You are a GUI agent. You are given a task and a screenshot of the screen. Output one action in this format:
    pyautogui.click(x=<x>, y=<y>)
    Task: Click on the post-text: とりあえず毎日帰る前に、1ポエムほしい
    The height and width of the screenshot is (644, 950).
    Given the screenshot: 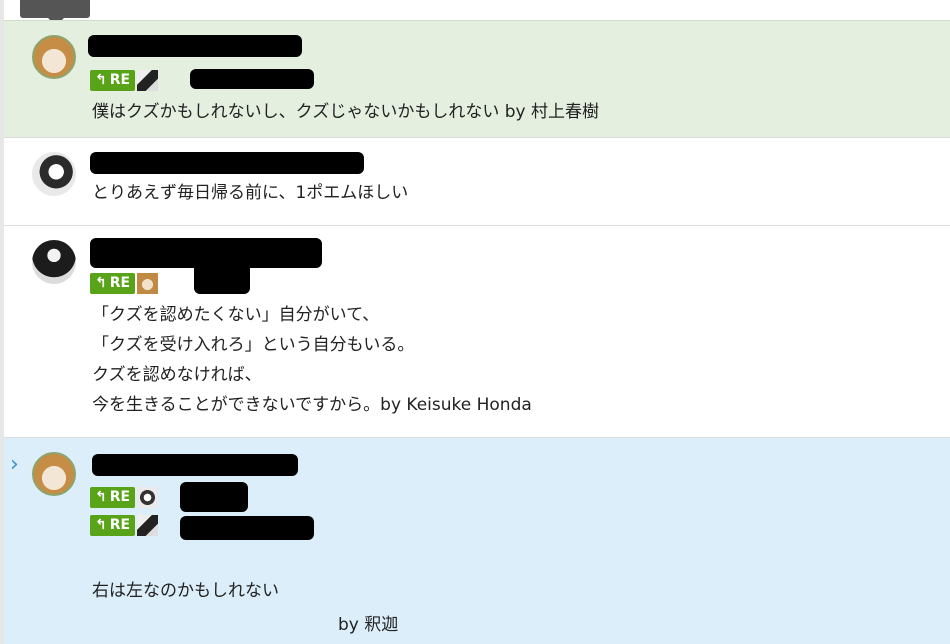 What is the action you would take?
    pyautogui.click(x=250, y=193)
    